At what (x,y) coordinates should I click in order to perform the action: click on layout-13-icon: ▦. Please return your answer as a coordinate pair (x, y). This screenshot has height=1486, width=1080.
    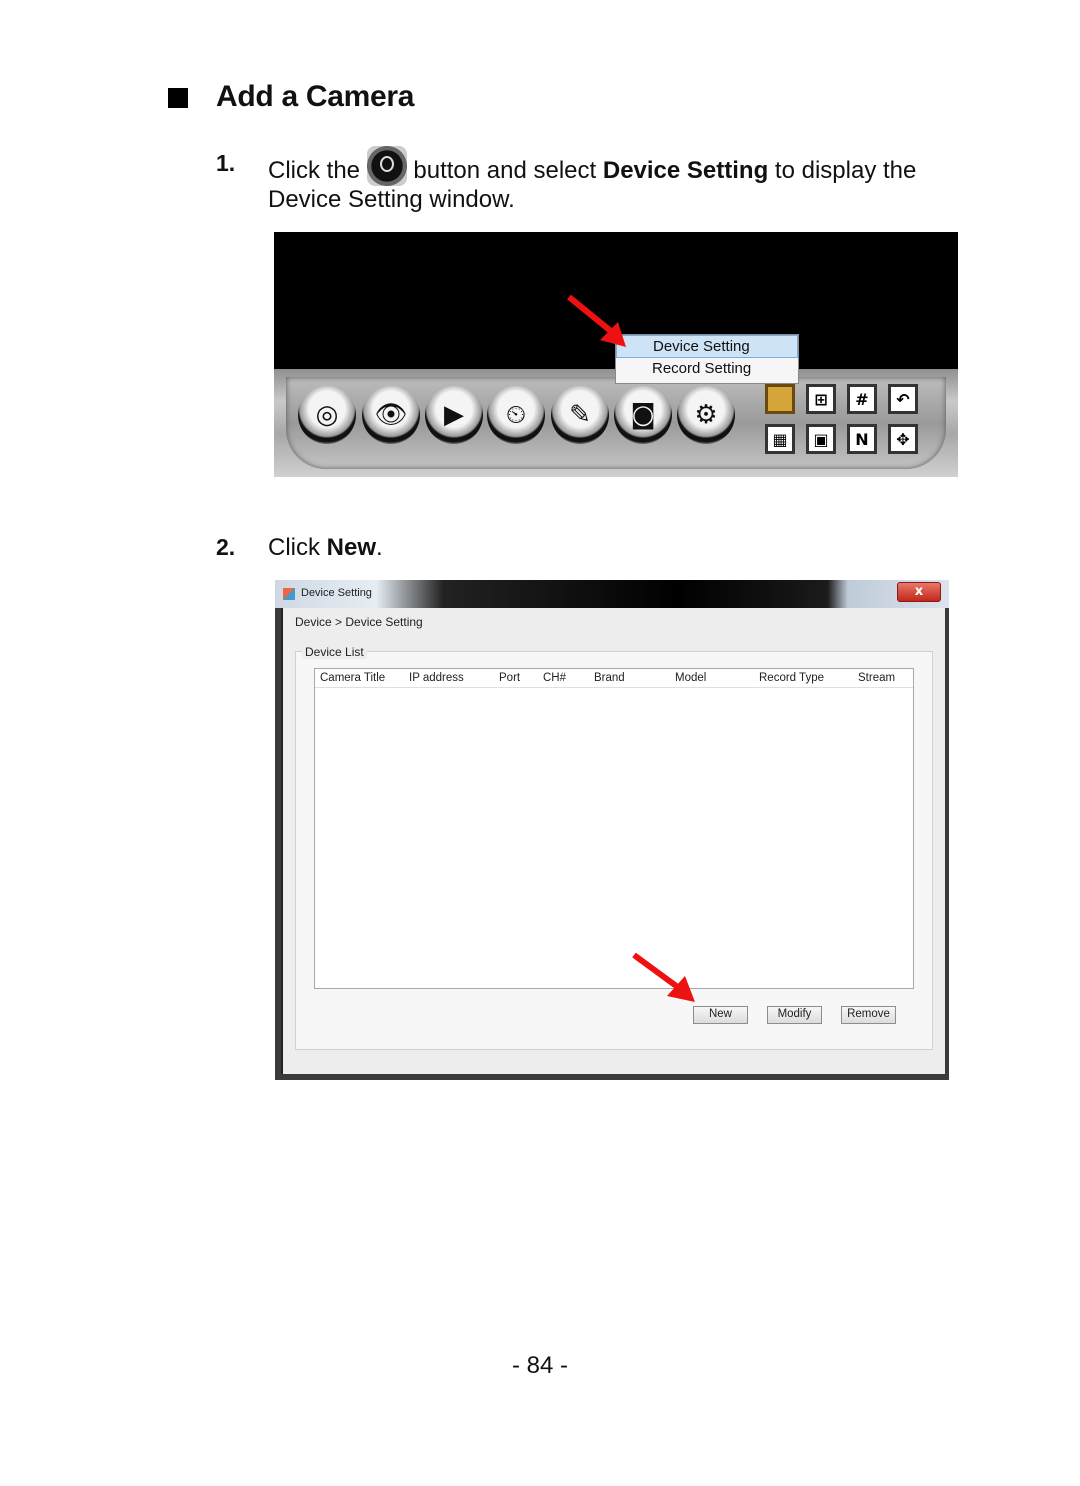
    Looking at the image, I should click on (780, 439).